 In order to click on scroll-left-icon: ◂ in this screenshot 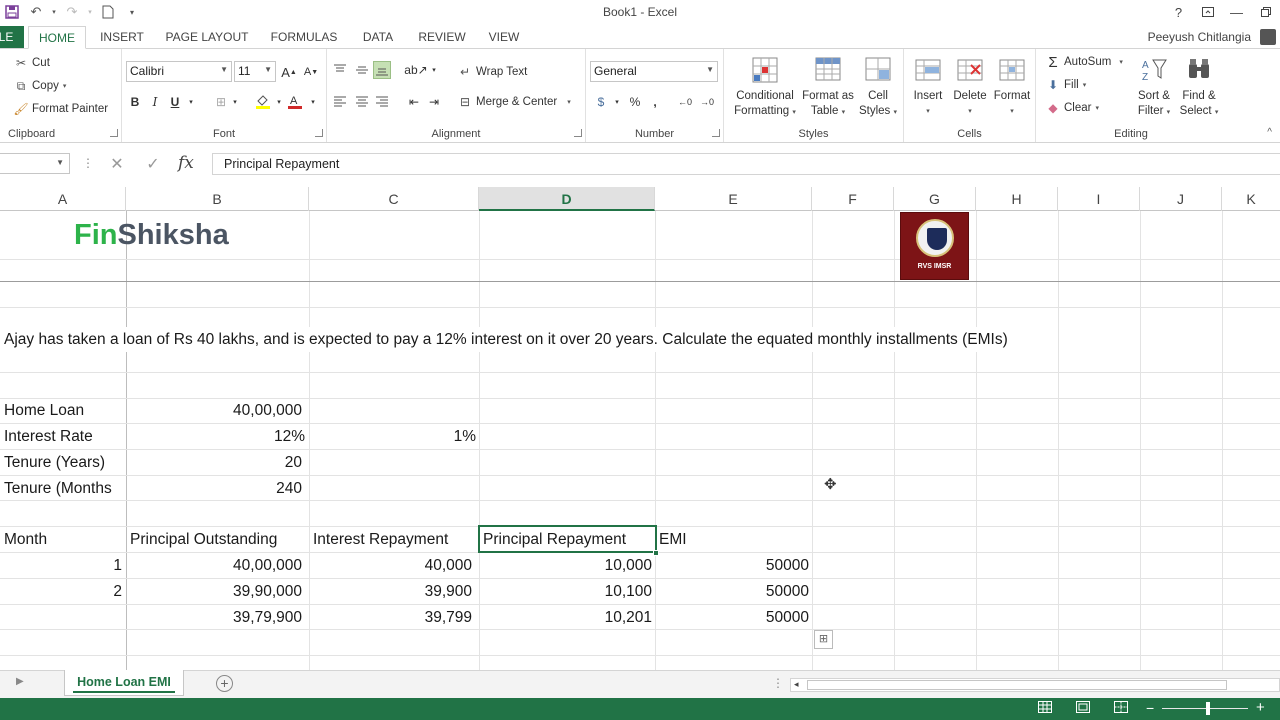, I will do `click(796, 684)`.